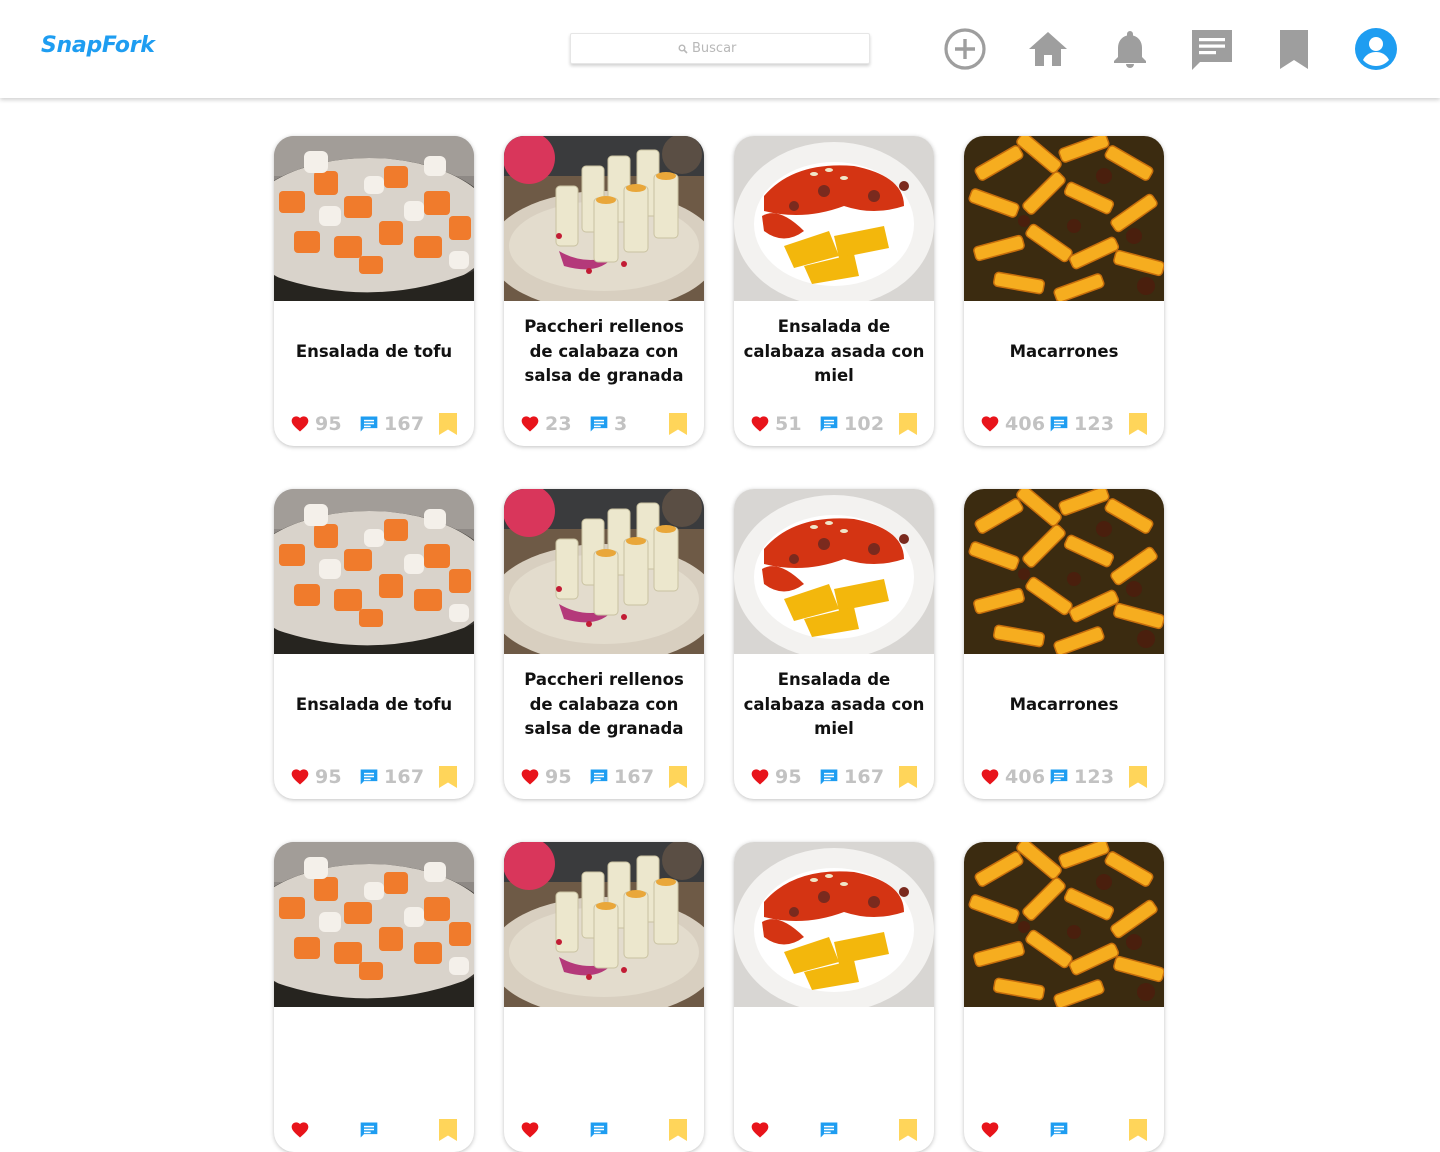 This screenshot has width=1440, height=1152. I want to click on comment-button: 102, so click(851, 424).